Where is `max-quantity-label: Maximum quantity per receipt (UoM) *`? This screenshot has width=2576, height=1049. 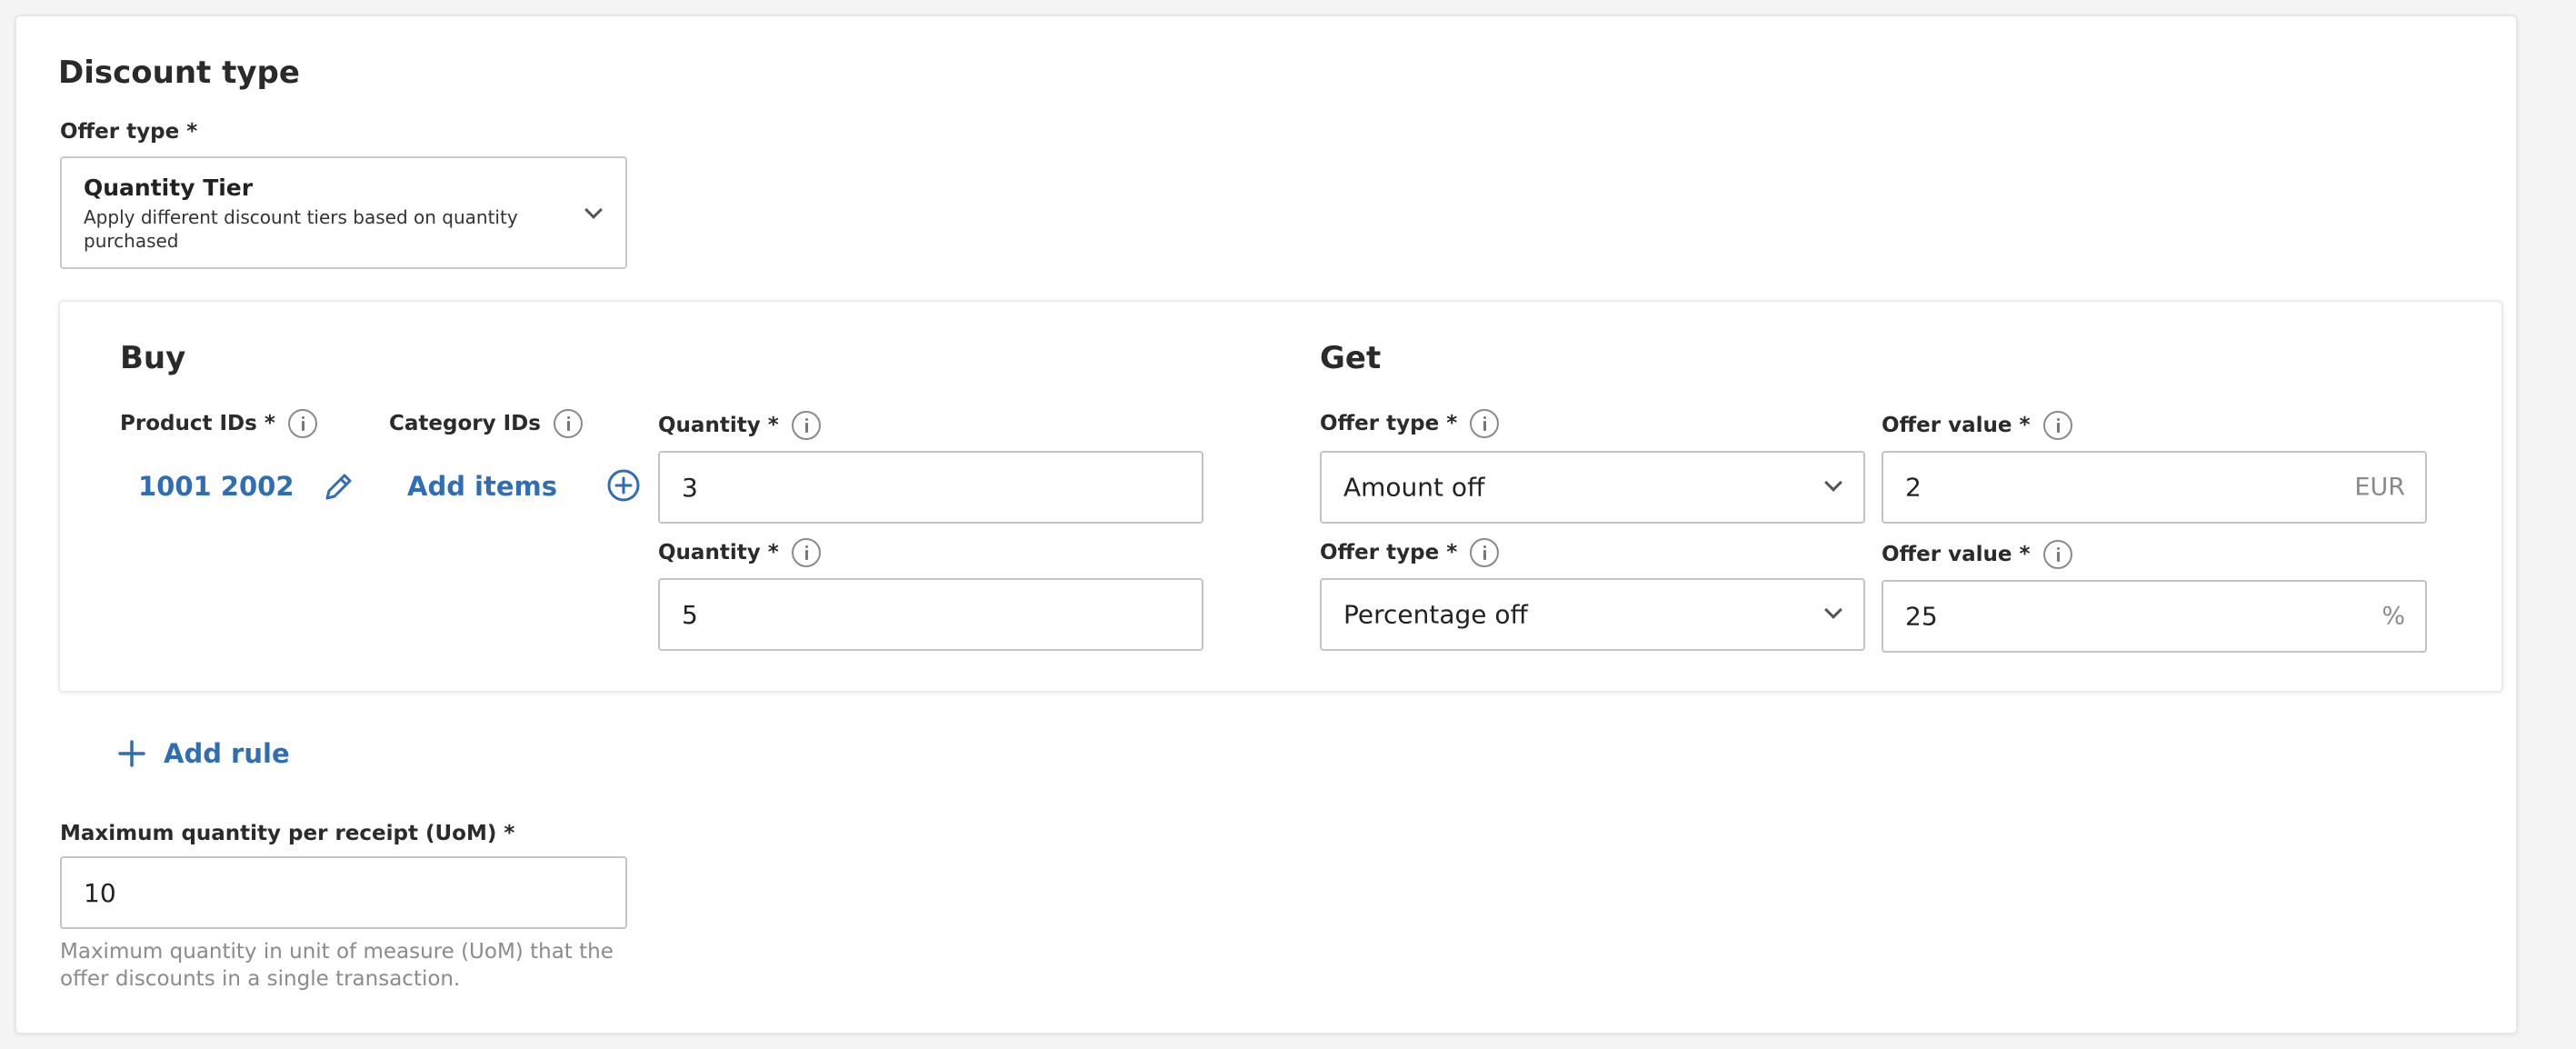
max-quantity-label: Maximum quantity per receipt (UoM) * is located at coordinates (287, 833).